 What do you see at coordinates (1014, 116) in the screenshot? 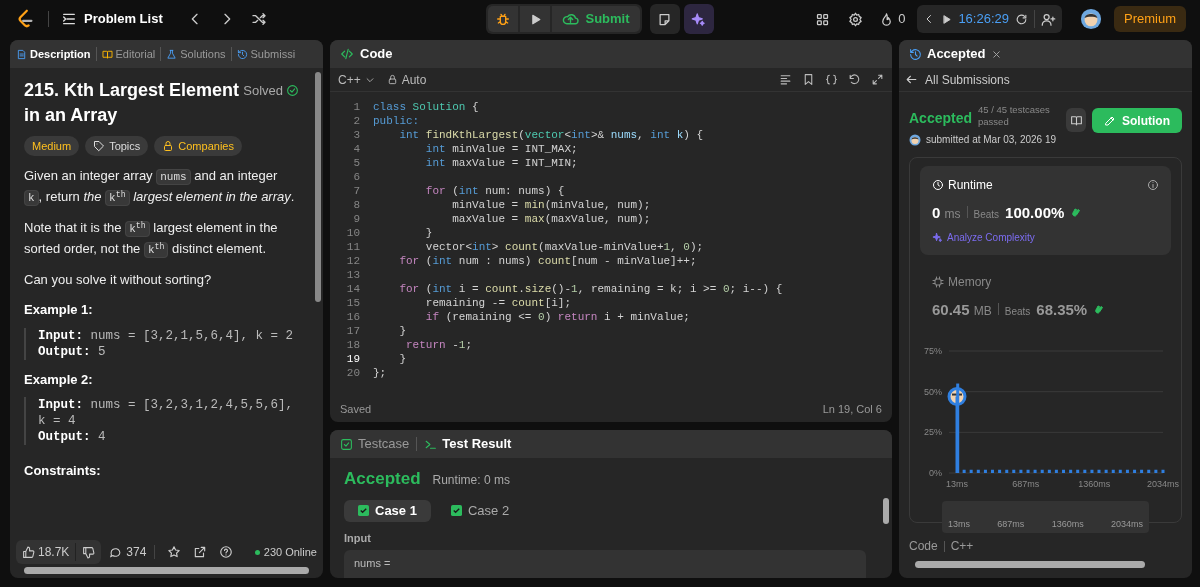
I see `testcases-text: 45 / 45 testcases passed` at bounding box center [1014, 116].